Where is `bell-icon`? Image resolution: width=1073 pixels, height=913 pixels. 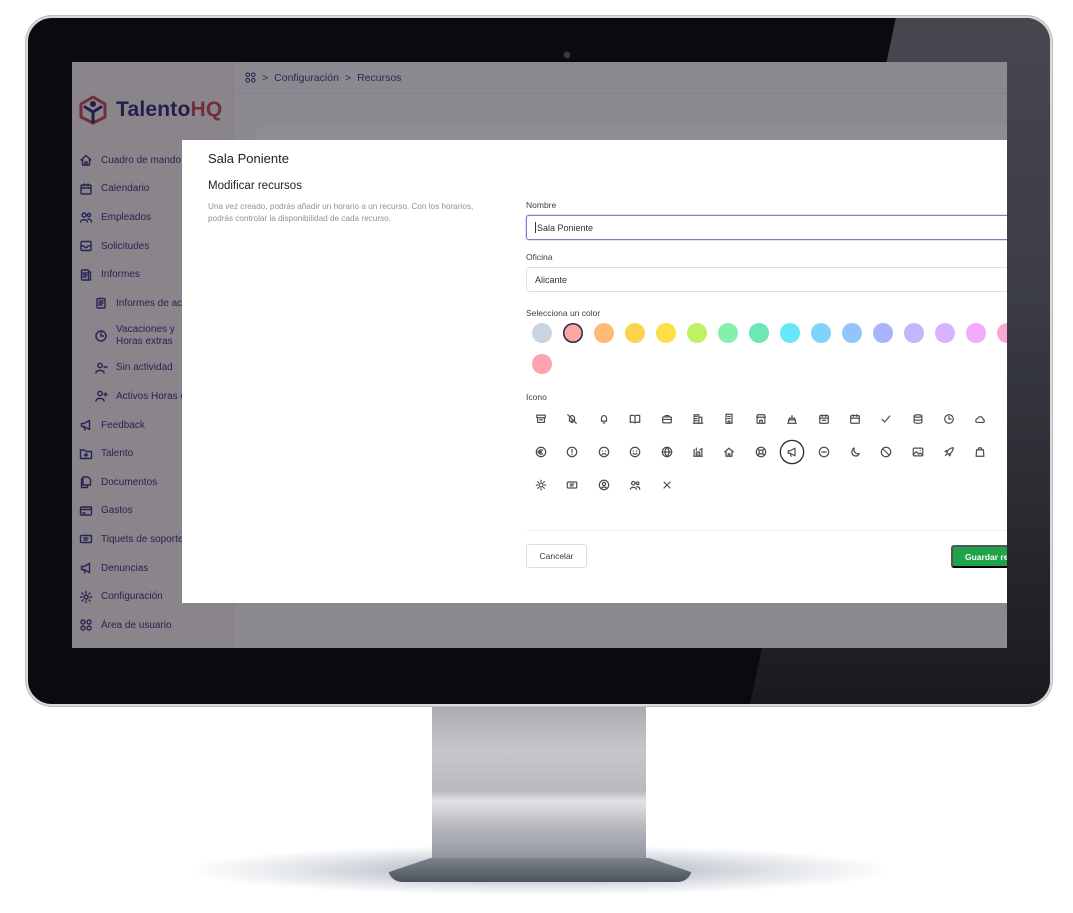 bell-icon is located at coordinates (604, 419).